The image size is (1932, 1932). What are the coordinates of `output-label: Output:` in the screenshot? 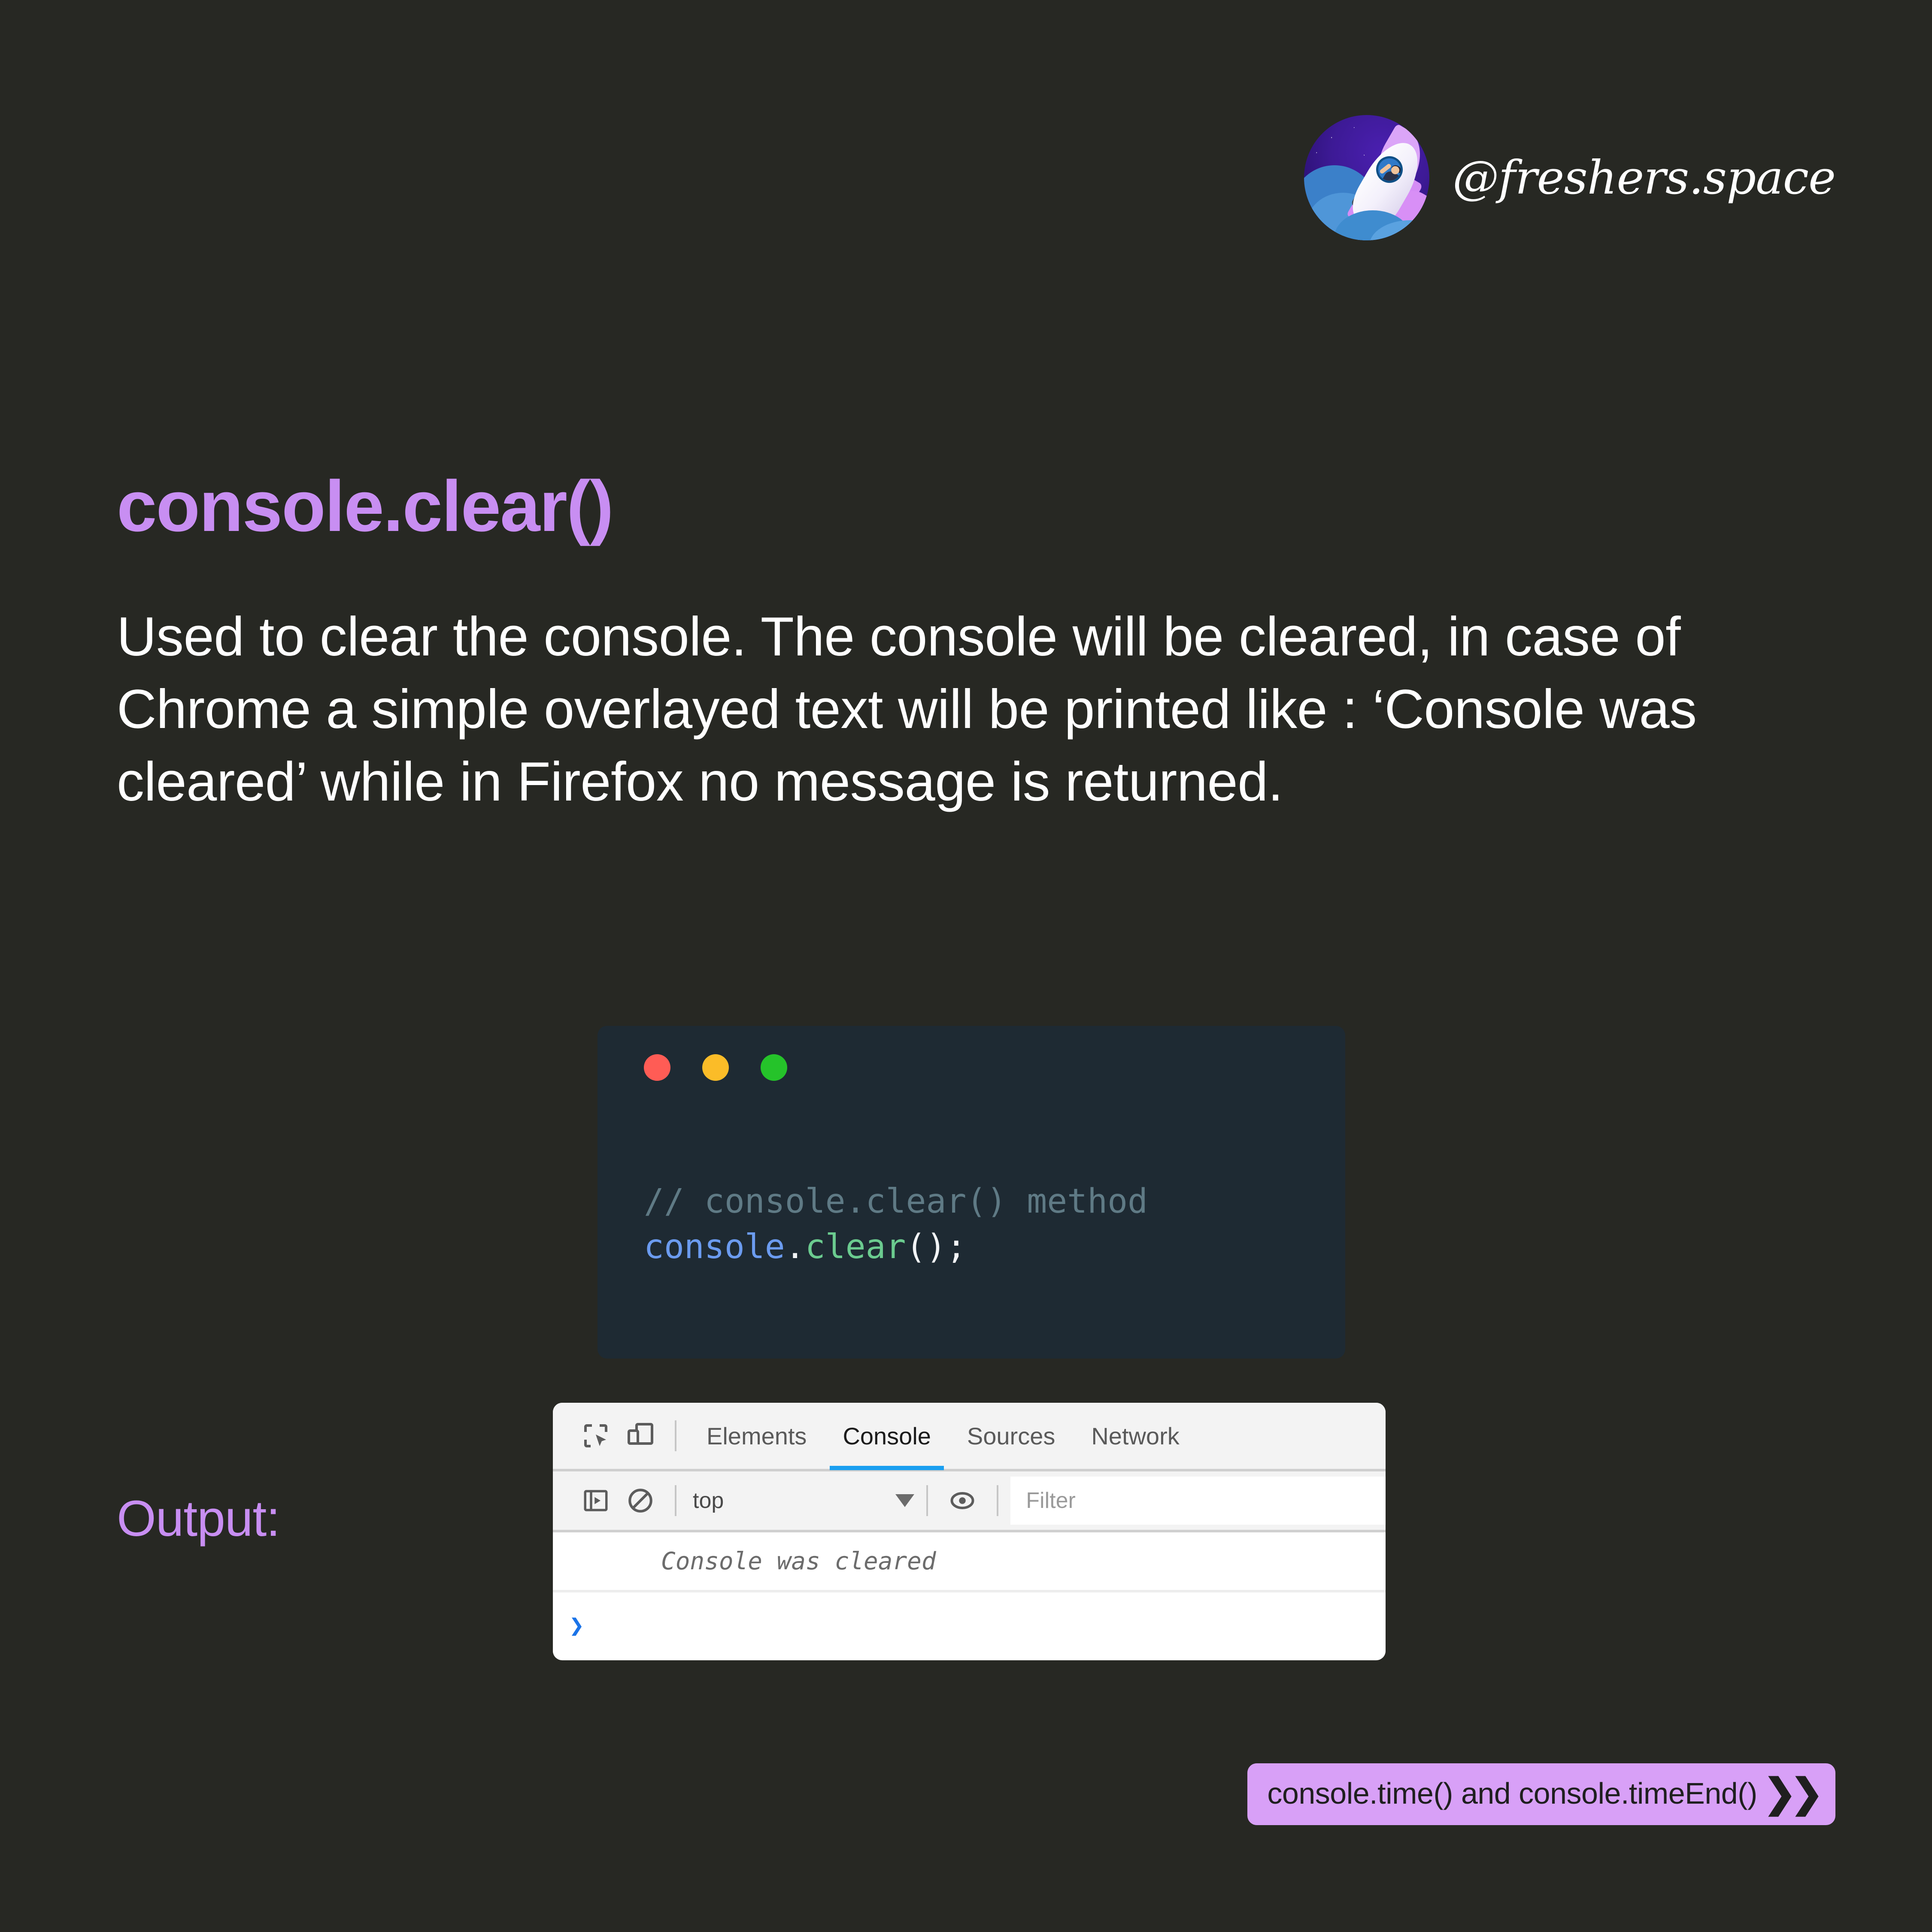 It's located at (198, 1518).